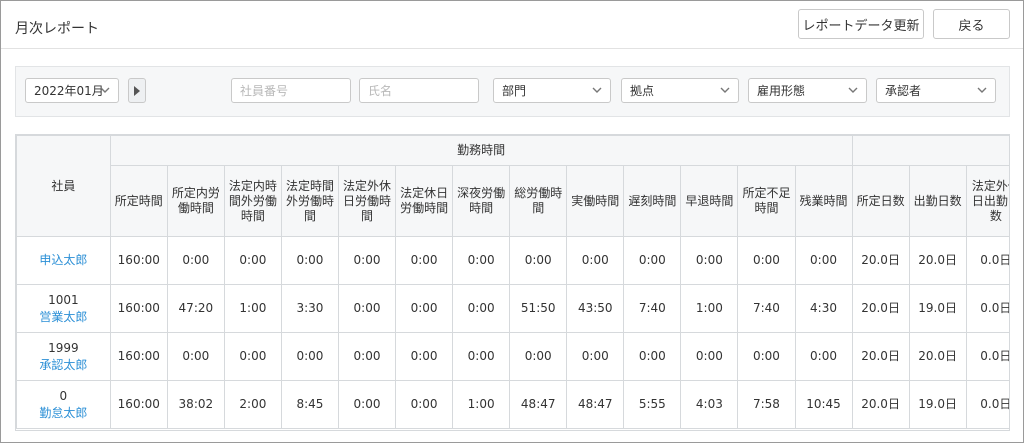 The width and height of the screenshot is (1024, 443). What do you see at coordinates (63, 365) in the screenshot?
I see `employee-name-link: 承認太郎` at bounding box center [63, 365].